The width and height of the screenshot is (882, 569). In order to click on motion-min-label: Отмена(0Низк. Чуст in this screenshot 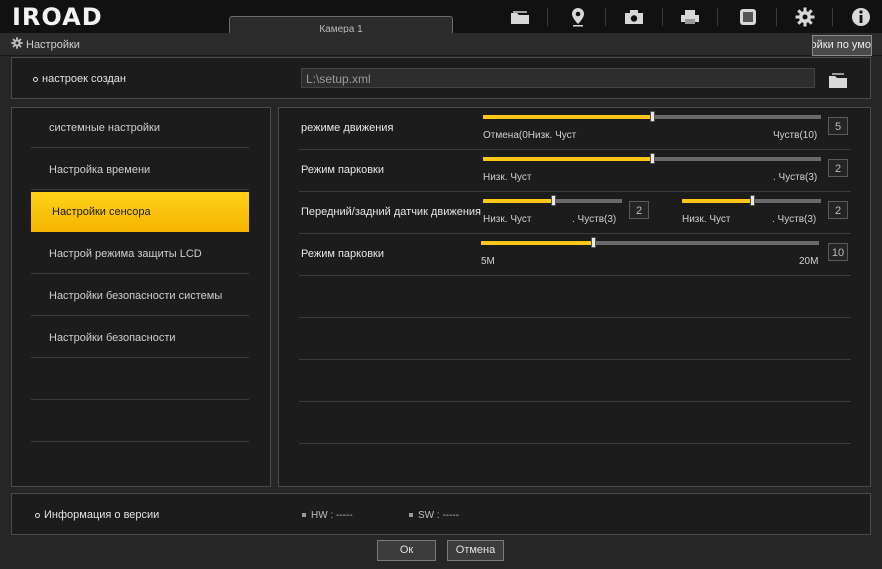, I will do `click(530, 135)`.